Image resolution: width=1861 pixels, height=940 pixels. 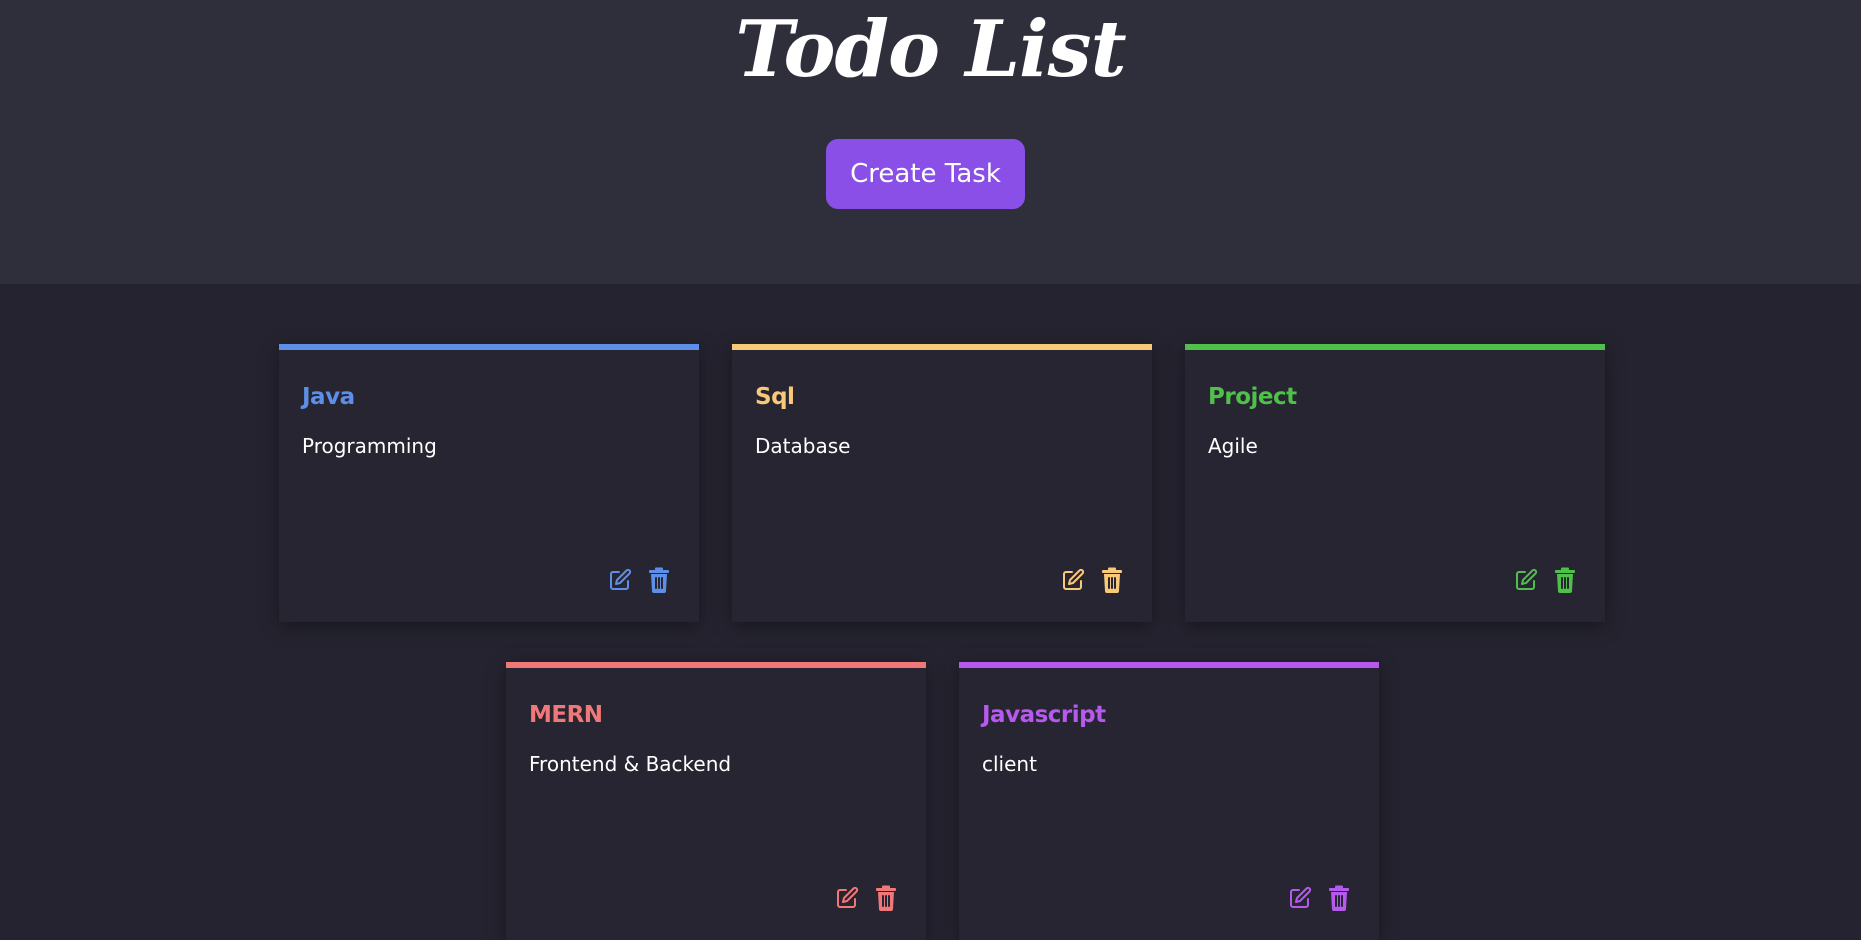 What do you see at coordinates (716, 801) in the screenshot?
I see `task-card: MERN Frontend & Backend` at bounding box center [716, 801].